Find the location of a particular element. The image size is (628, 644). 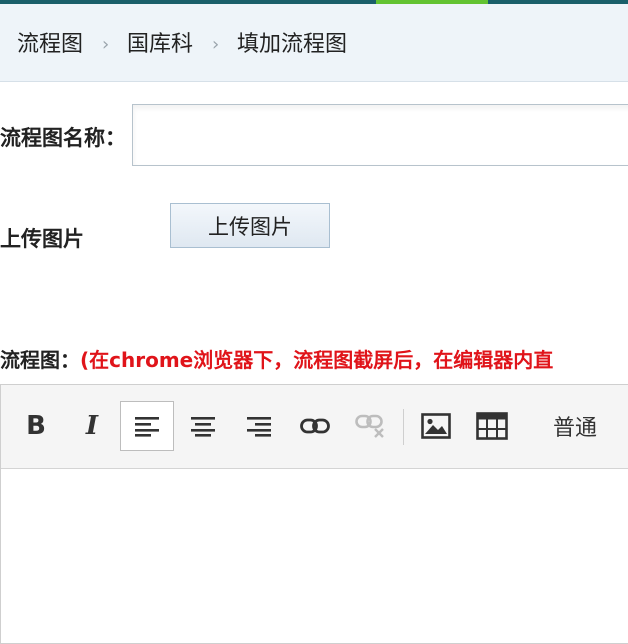

align-right-button is located at coordinates (259, 426).